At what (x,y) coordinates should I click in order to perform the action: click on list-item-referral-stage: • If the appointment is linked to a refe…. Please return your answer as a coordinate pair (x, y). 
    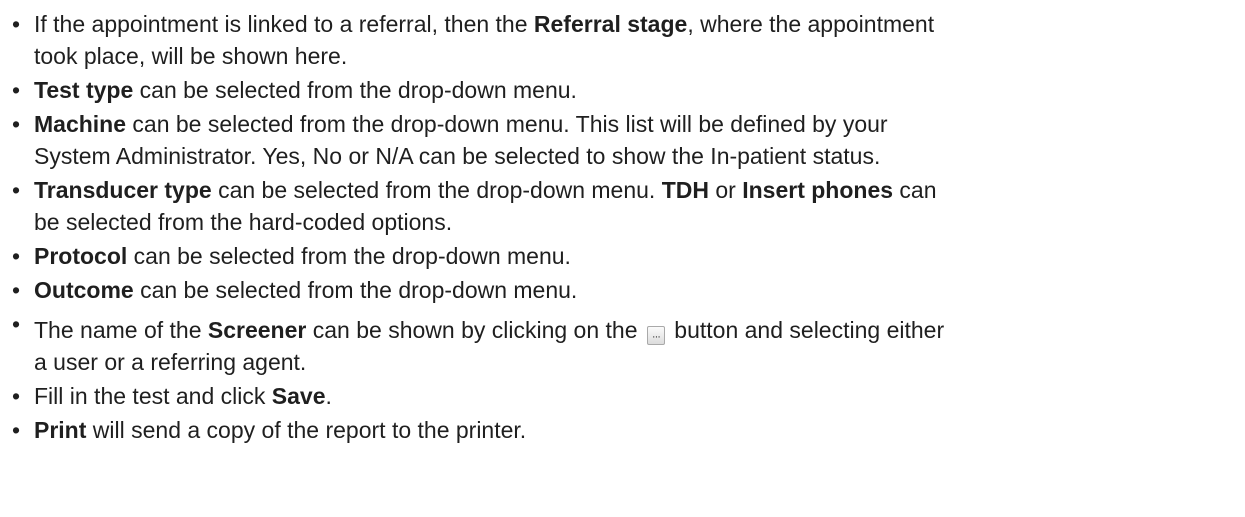
    Looking at the image, I should click on (622, 40).